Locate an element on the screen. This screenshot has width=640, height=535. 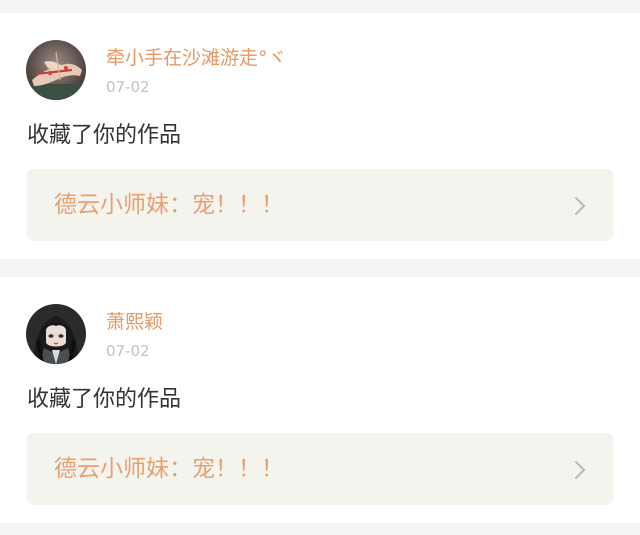
avatar-anime-girl-icon is located at coordinates (56, 334).